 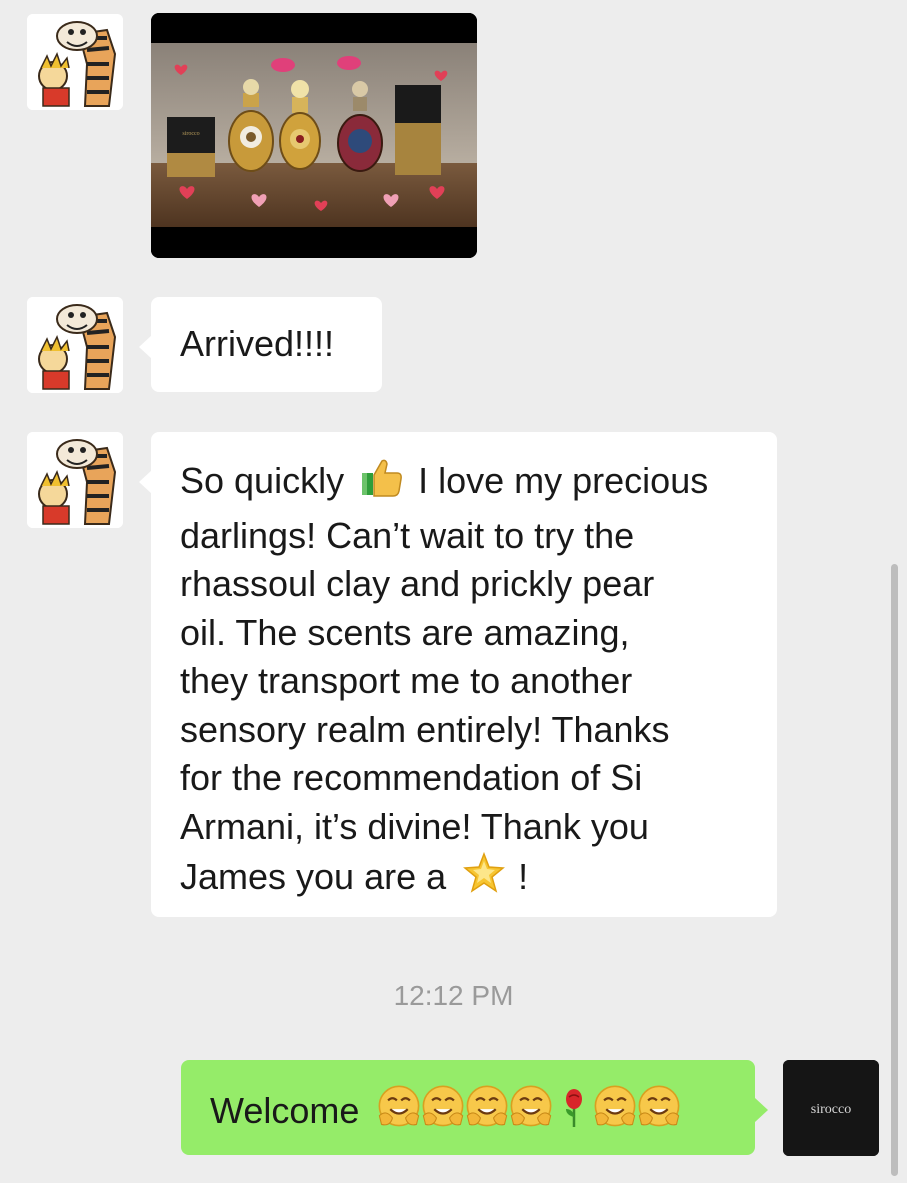 What do you see at coordinates (574, 1113) in the screenshot?
I see `rose-icon` at bounding box center [574, 1113].